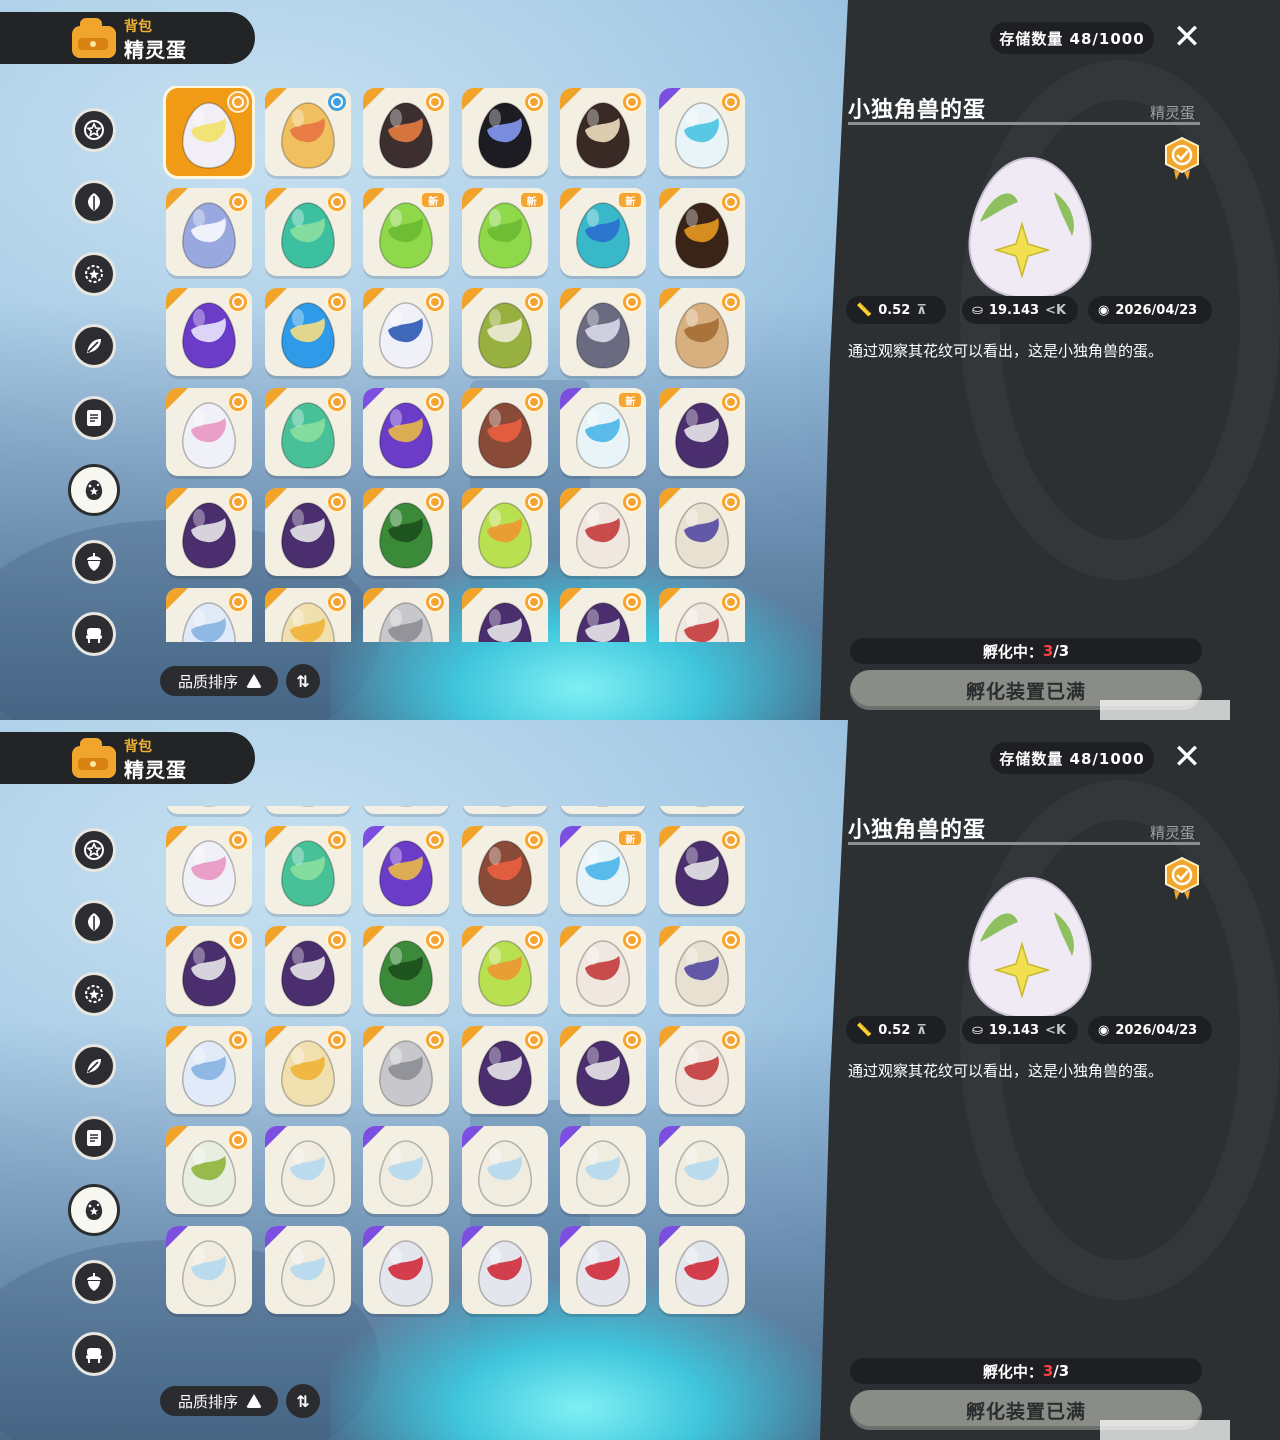  I want to click on header-subtitle: 背包, so click(138, 27).